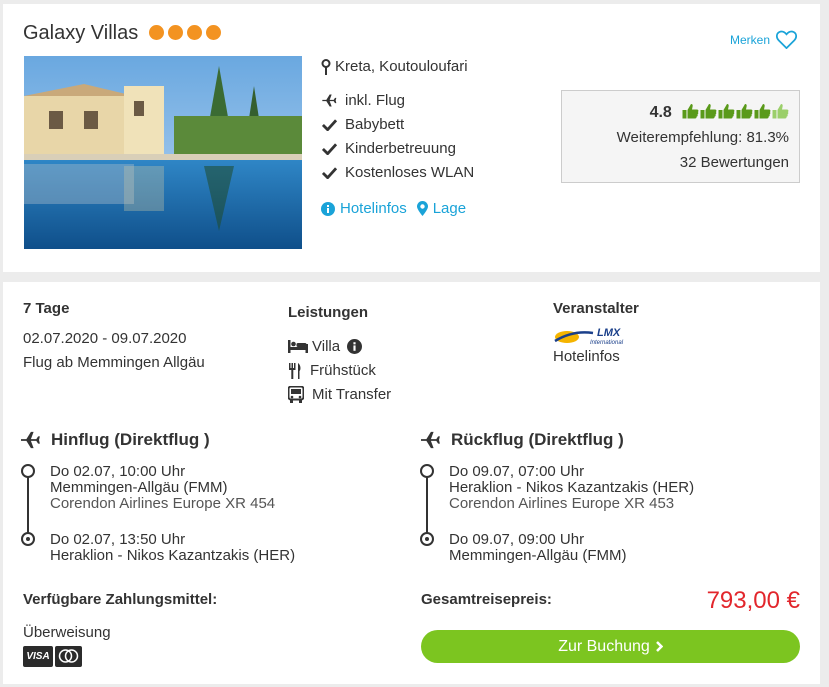 The height and width of the screenshot is (687, 829). What do you see at coordinates (28, 506) in the screenshot?
I see `outbound-timeline` at bounding box center [28, 506].